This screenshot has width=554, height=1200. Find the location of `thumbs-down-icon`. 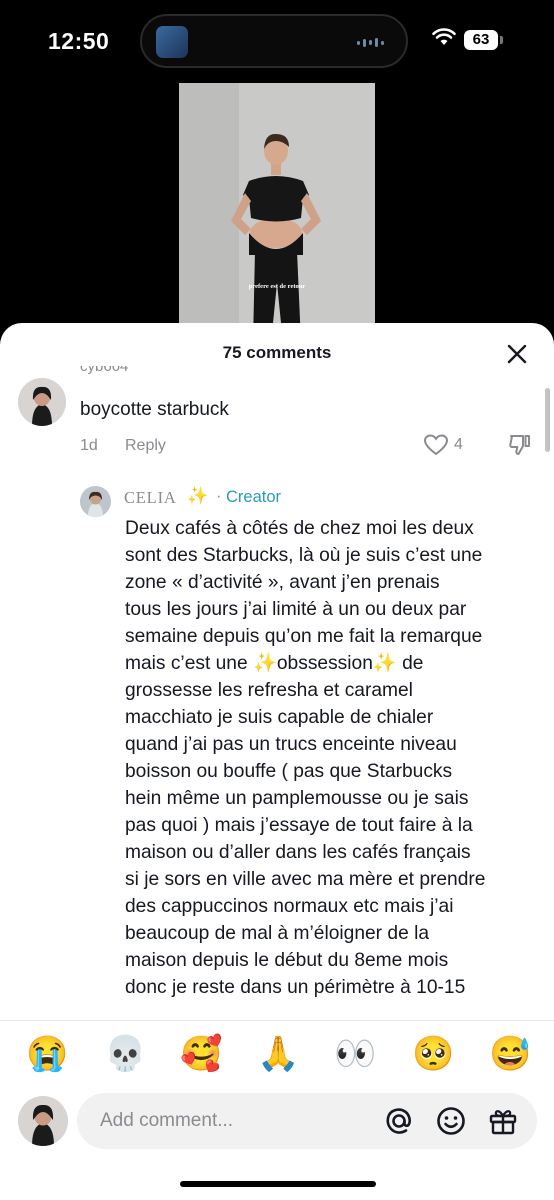

thumbs-down-icon is located at coordinates (520, 445).